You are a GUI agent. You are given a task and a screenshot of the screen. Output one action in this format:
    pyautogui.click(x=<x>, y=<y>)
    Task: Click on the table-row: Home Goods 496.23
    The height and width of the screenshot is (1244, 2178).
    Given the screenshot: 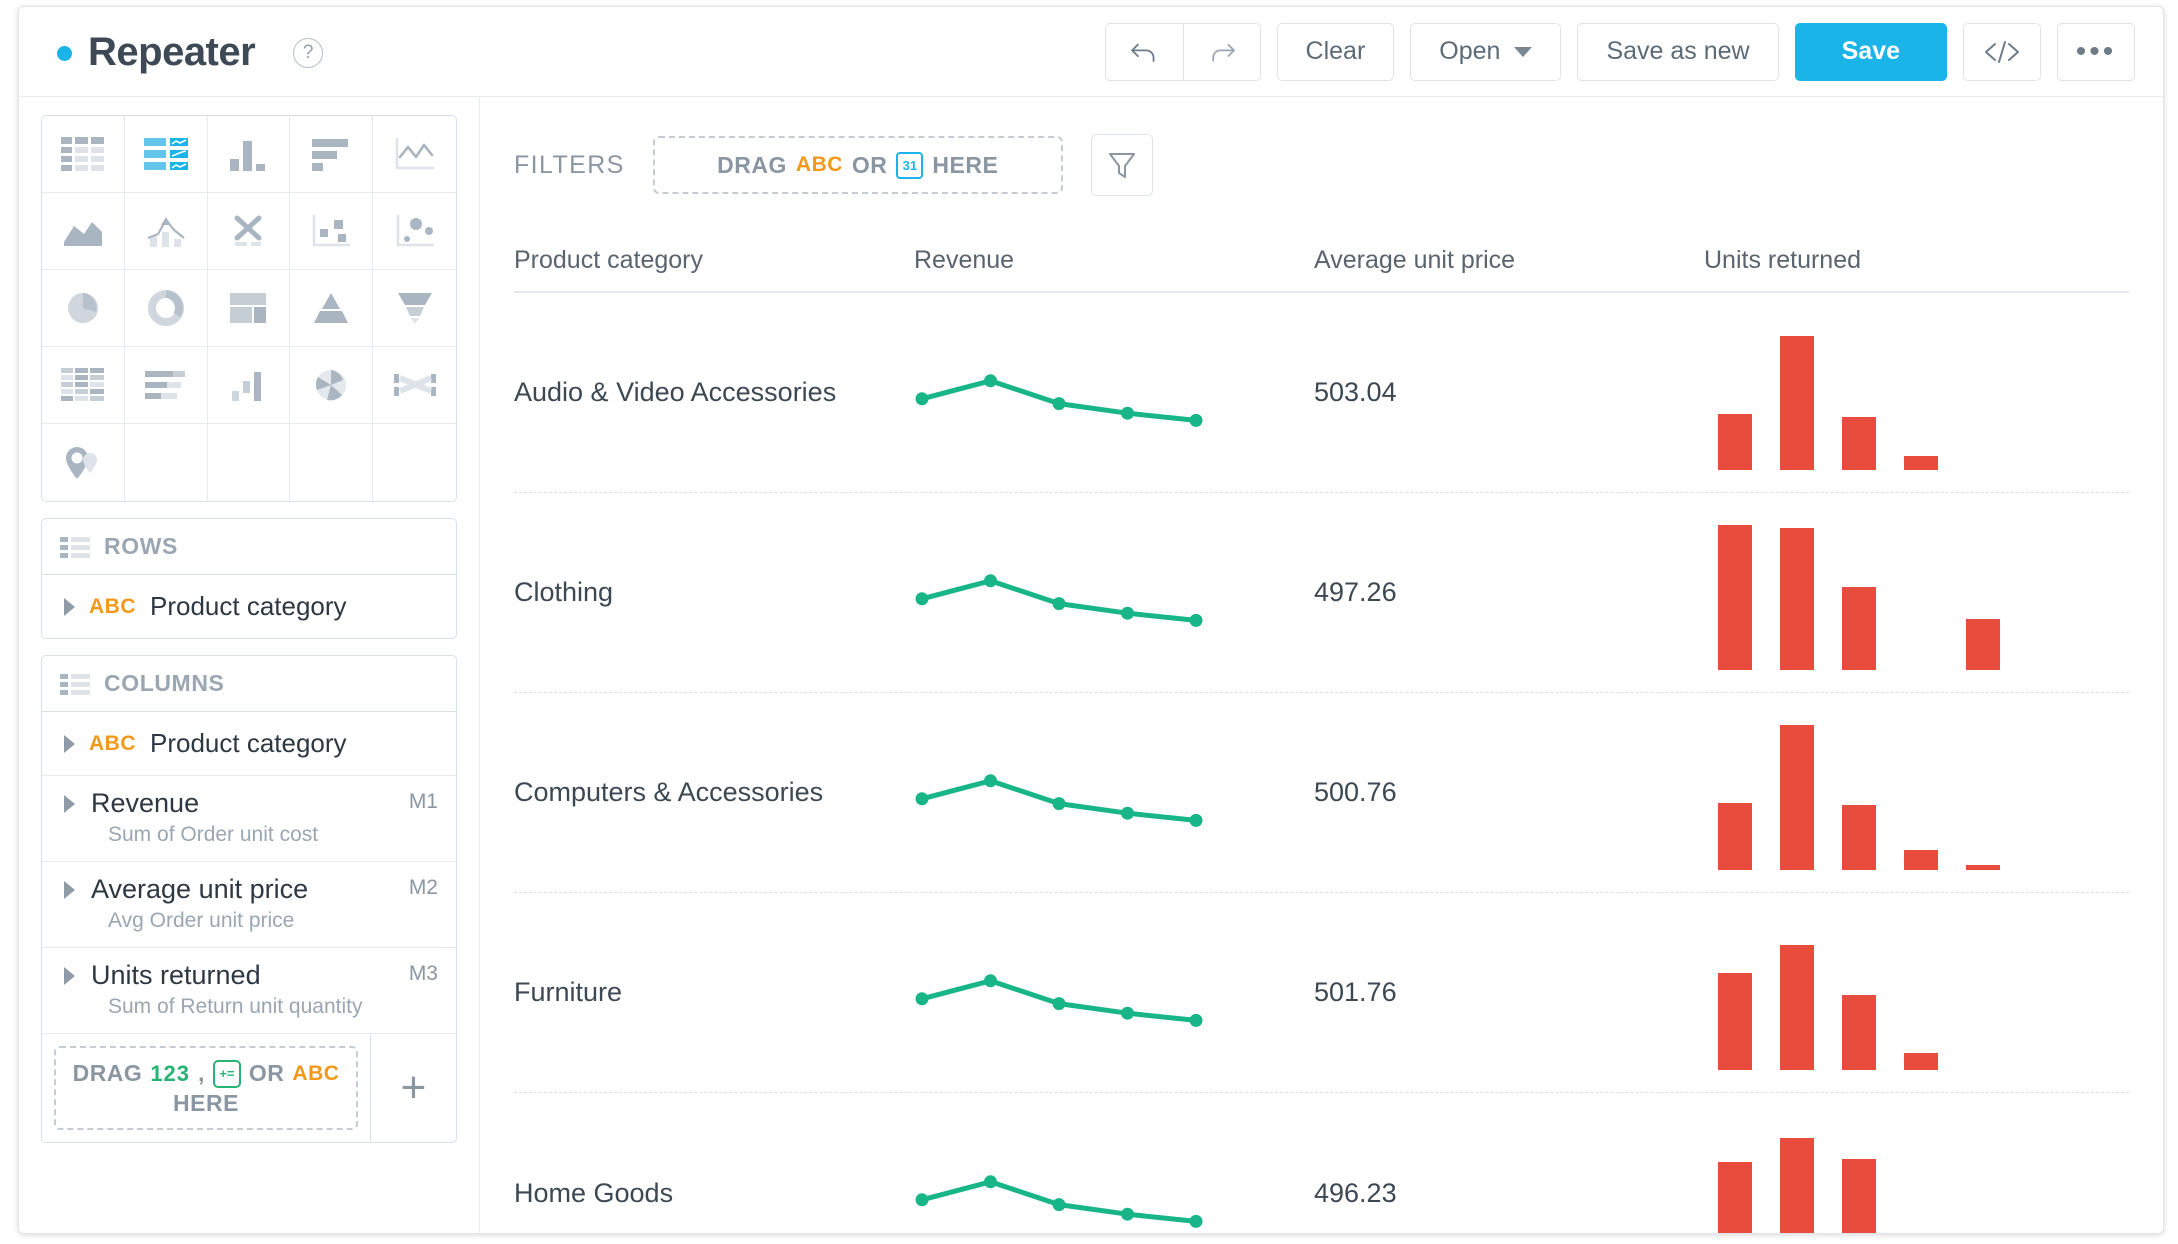 What is the action you would take?
    pyautogui.click(x=1321, y=1163)
    